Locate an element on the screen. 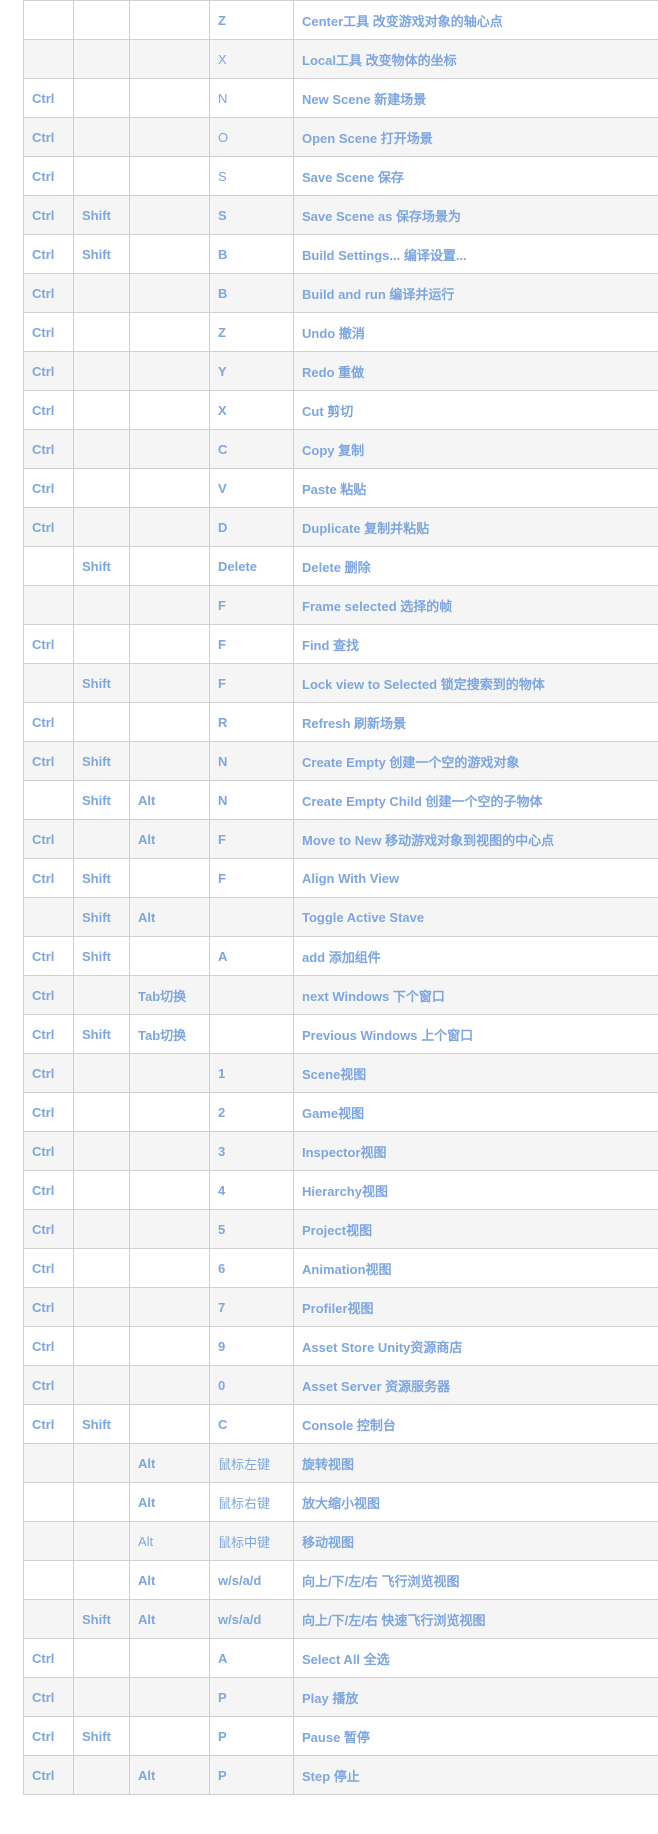 Image resolution: width=658 pixels, height=1834 pixels. table-row: Ctrl Tab切换 next Windows 下个窗口 is located at coordinates (340, 995).